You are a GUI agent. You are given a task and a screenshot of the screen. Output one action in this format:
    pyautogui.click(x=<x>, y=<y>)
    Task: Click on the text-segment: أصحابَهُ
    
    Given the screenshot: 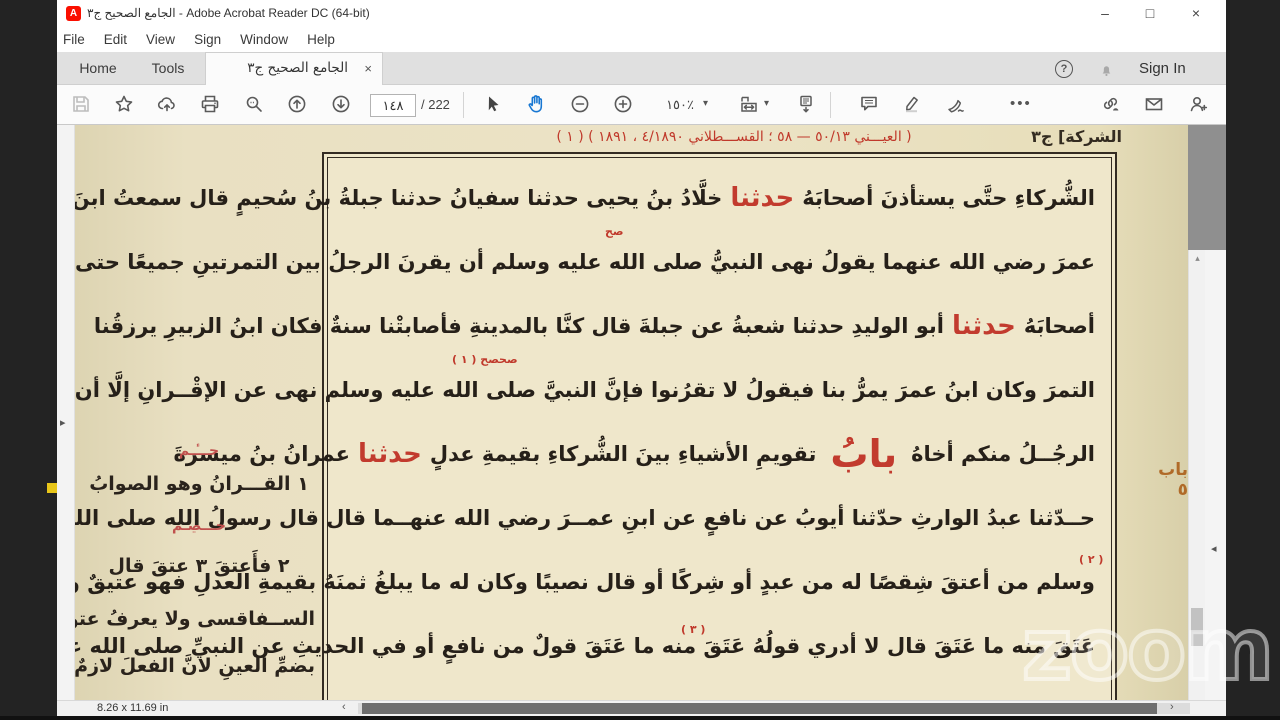 What is the action you would take?
    pyautogui.click(x=1059, y=326)
    